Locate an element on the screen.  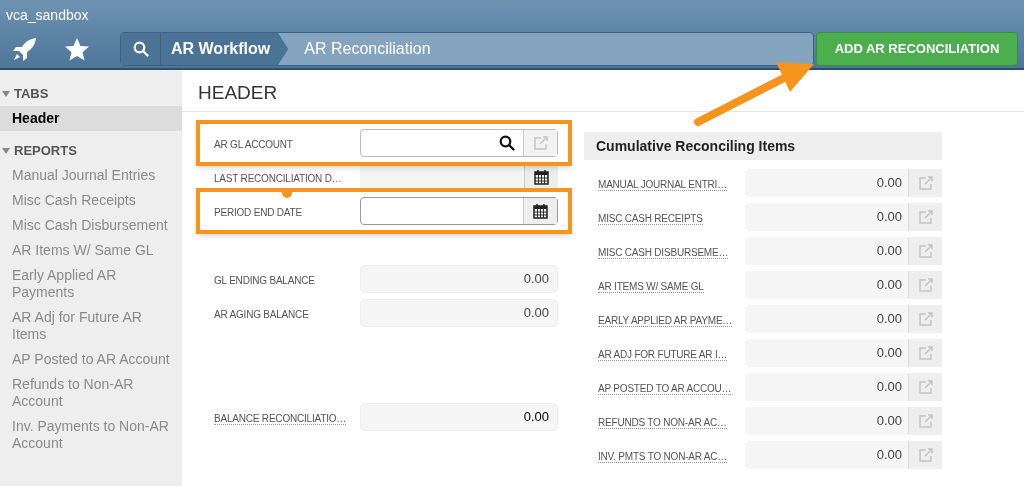
add-reconciliation-button: ADD AR RECONCILIATION is located at coordinates (917, 49).